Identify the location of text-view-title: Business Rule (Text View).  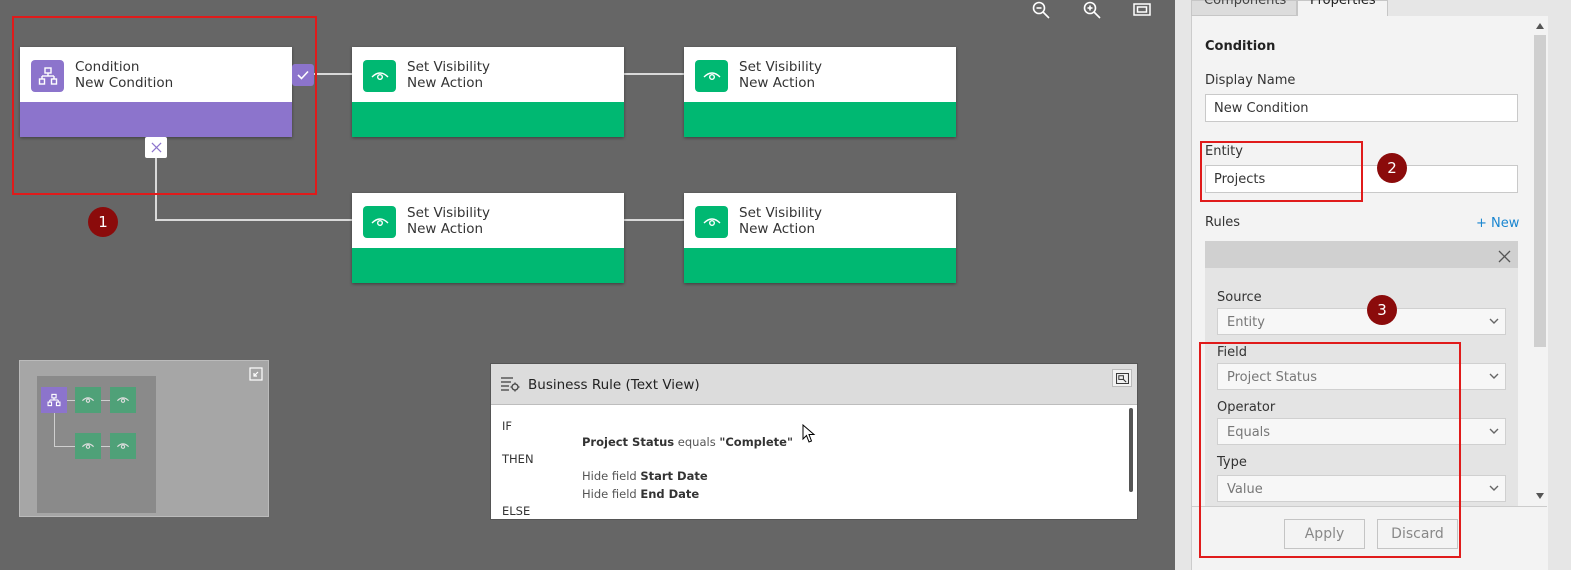
(614, 385).